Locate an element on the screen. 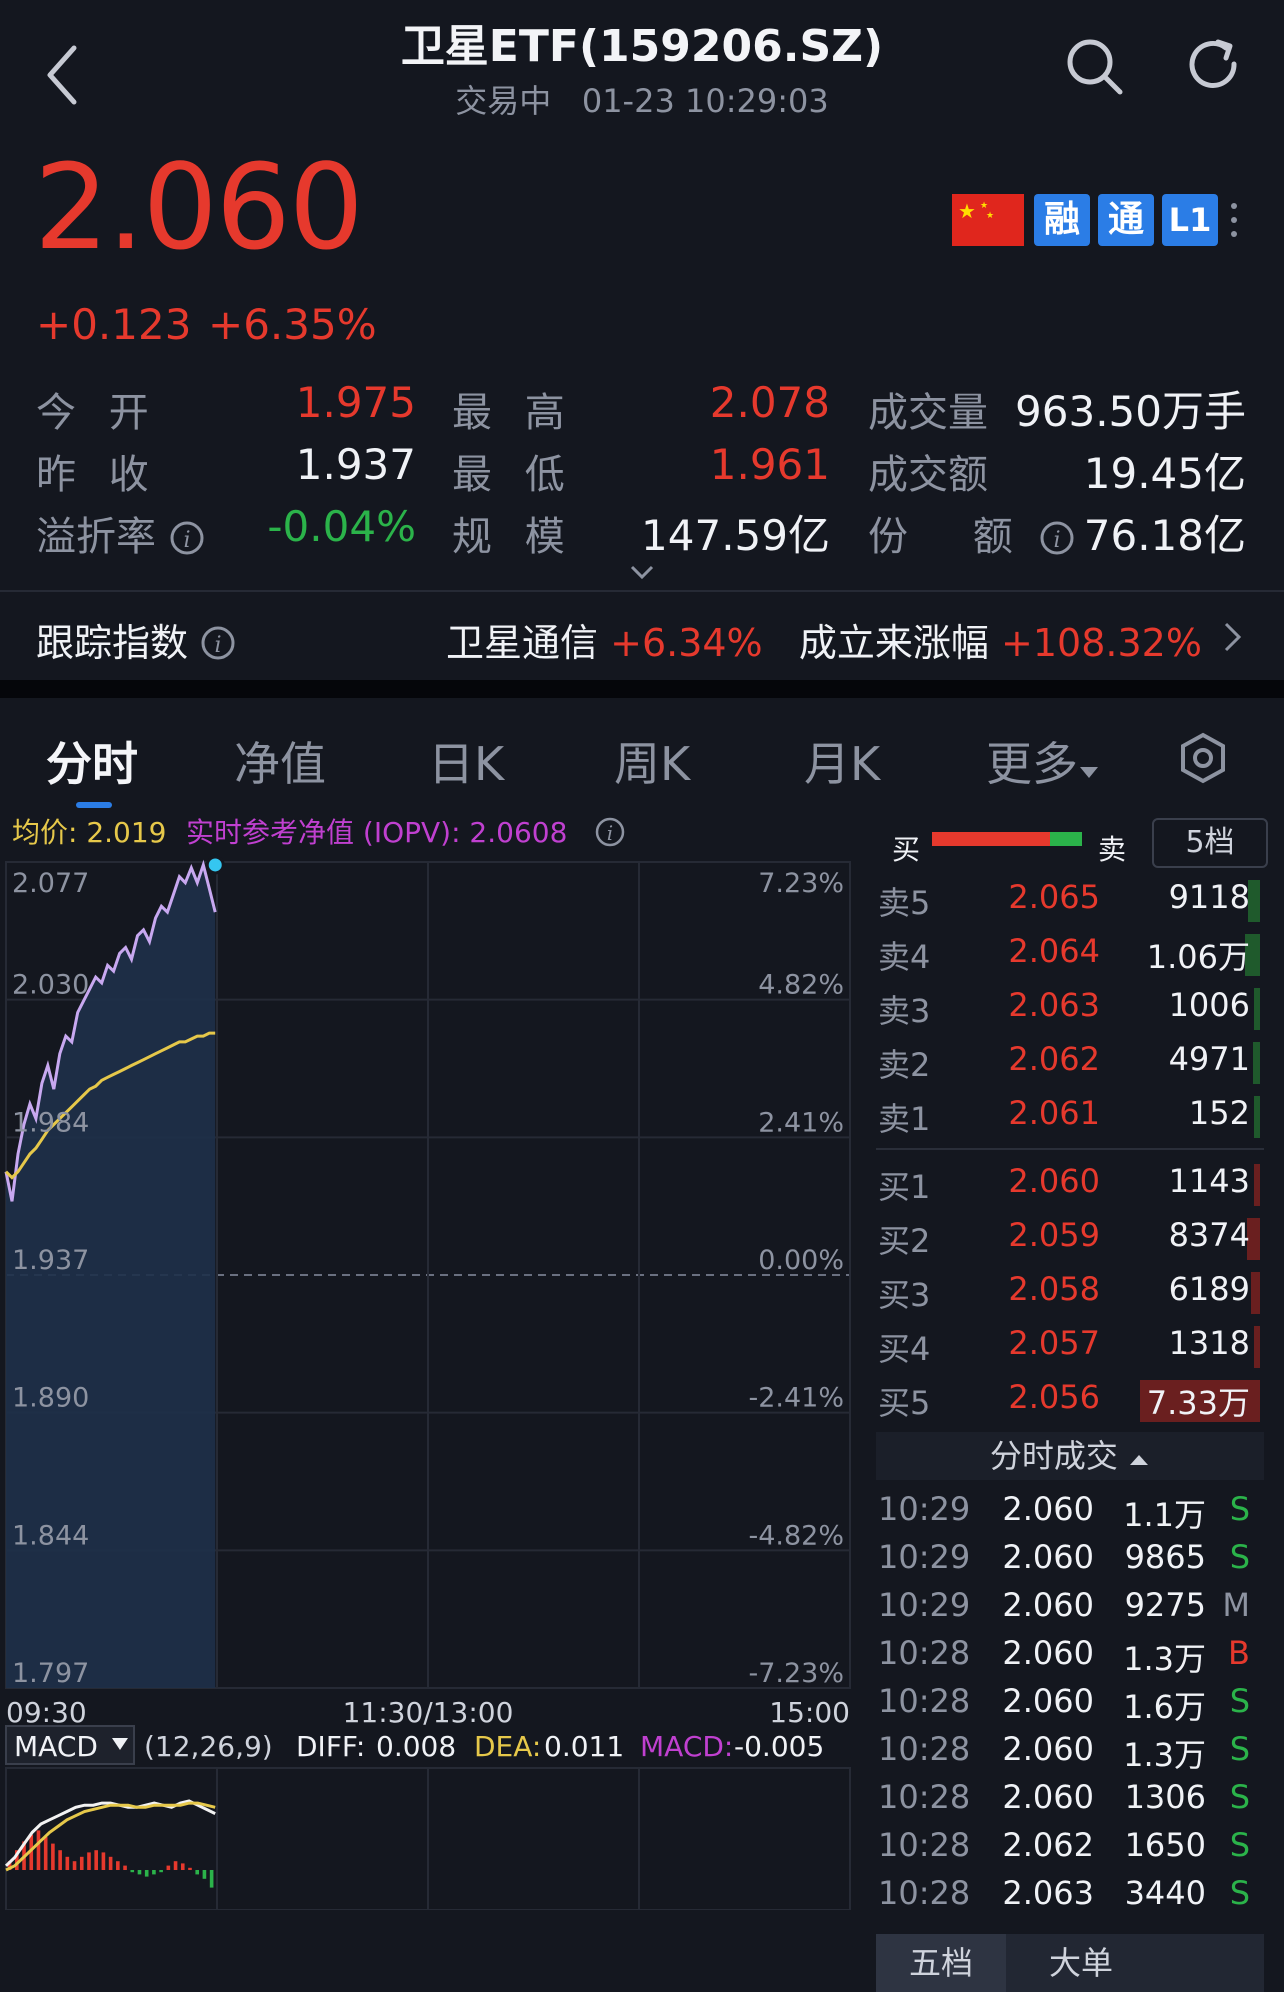 This screenshot has height=1992, width=1284. macd-header: MACD is located at coordinates (70, 1745).